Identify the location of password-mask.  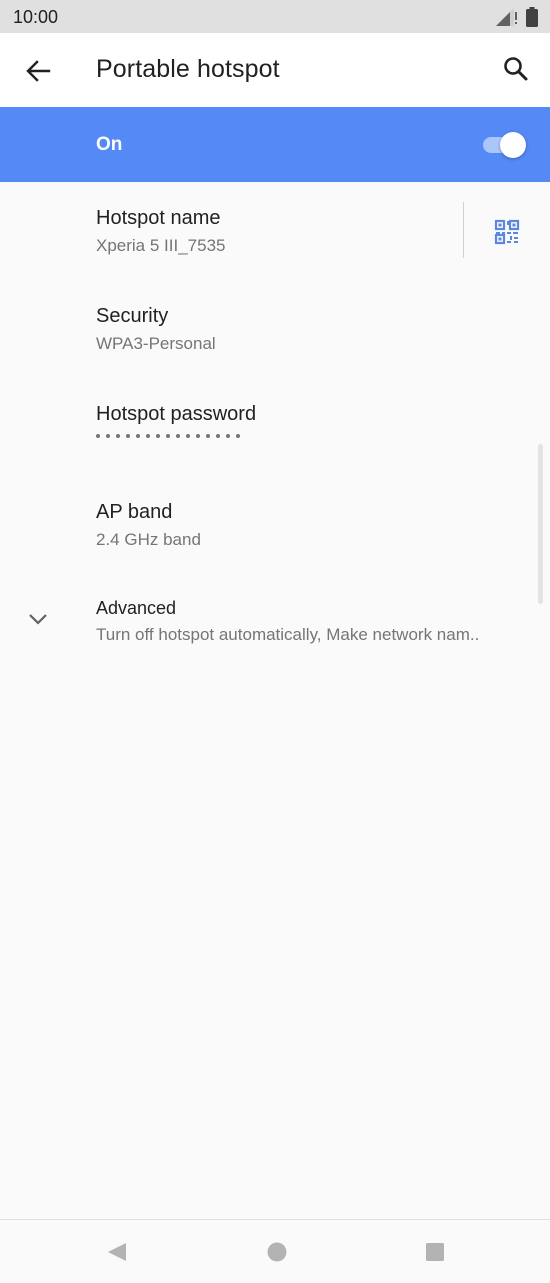
(168, 436).